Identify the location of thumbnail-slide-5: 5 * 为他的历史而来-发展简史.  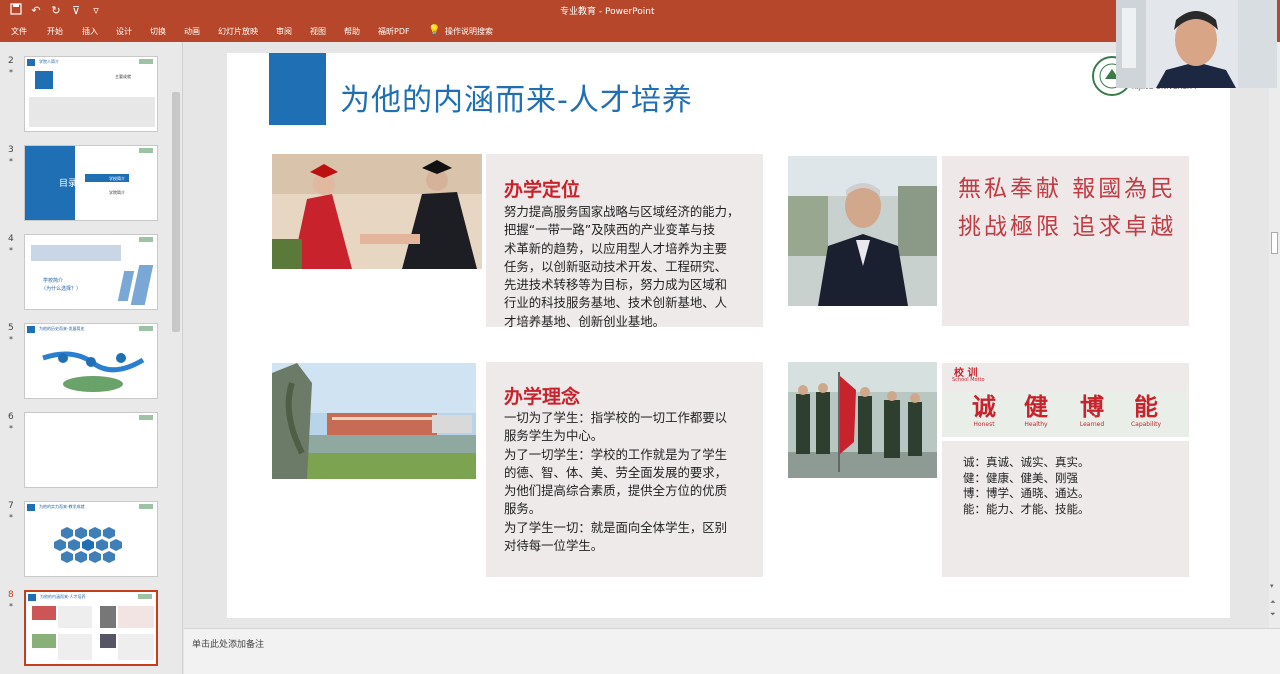
(85, 363).